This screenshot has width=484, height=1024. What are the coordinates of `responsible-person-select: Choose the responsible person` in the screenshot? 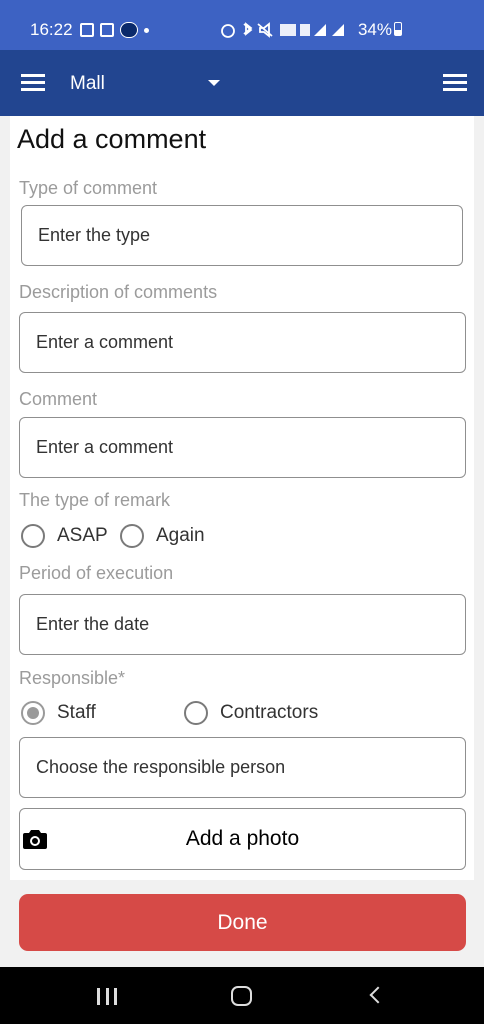 It's located at (242, 767).